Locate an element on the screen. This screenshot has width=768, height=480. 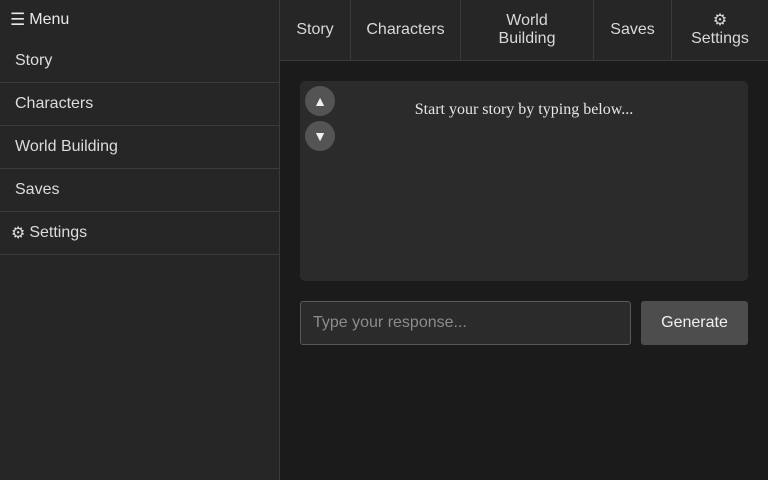
sidebar-item-settings: ⚙ Settings is located at coordinates (139, 233).